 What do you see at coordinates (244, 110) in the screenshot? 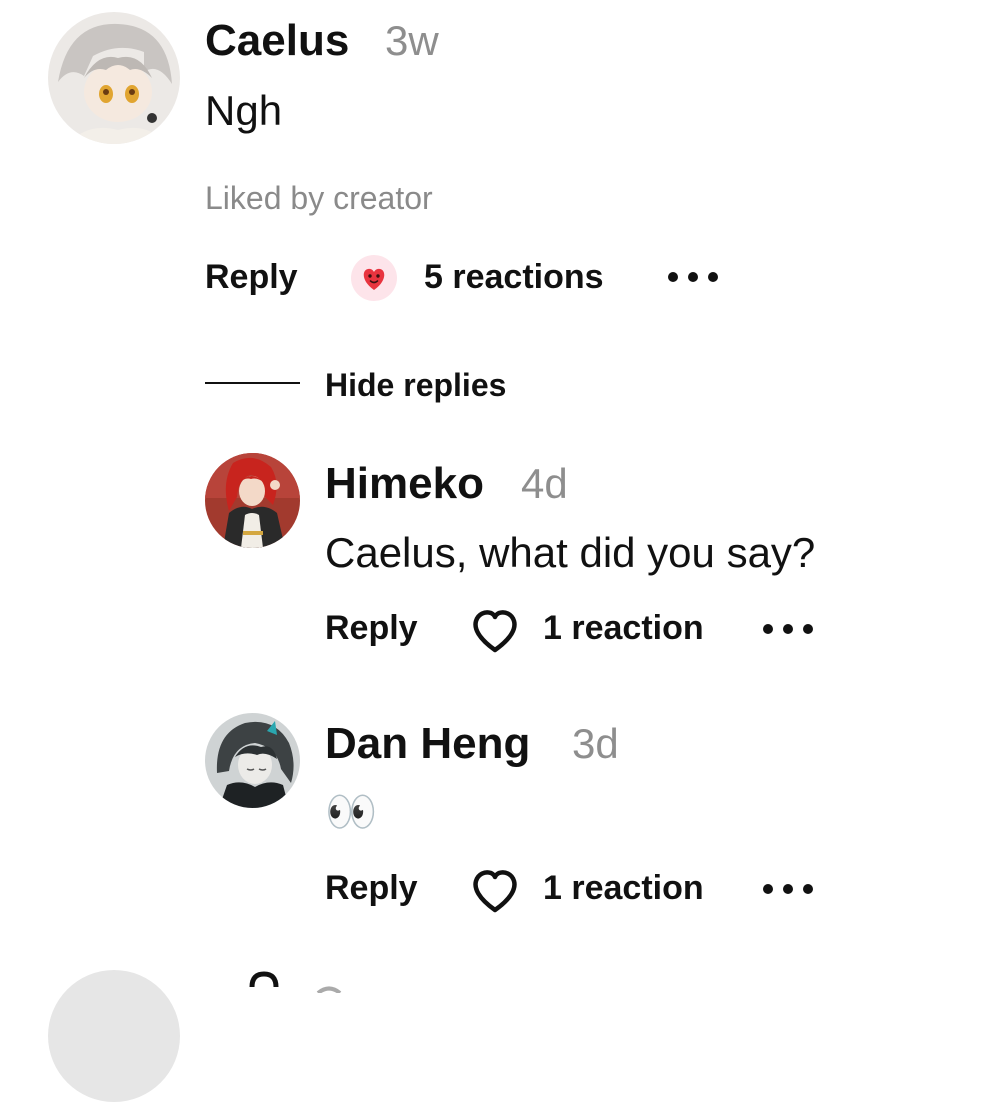
I see `comment-text: Ngh` at bounding box center [244, 110].